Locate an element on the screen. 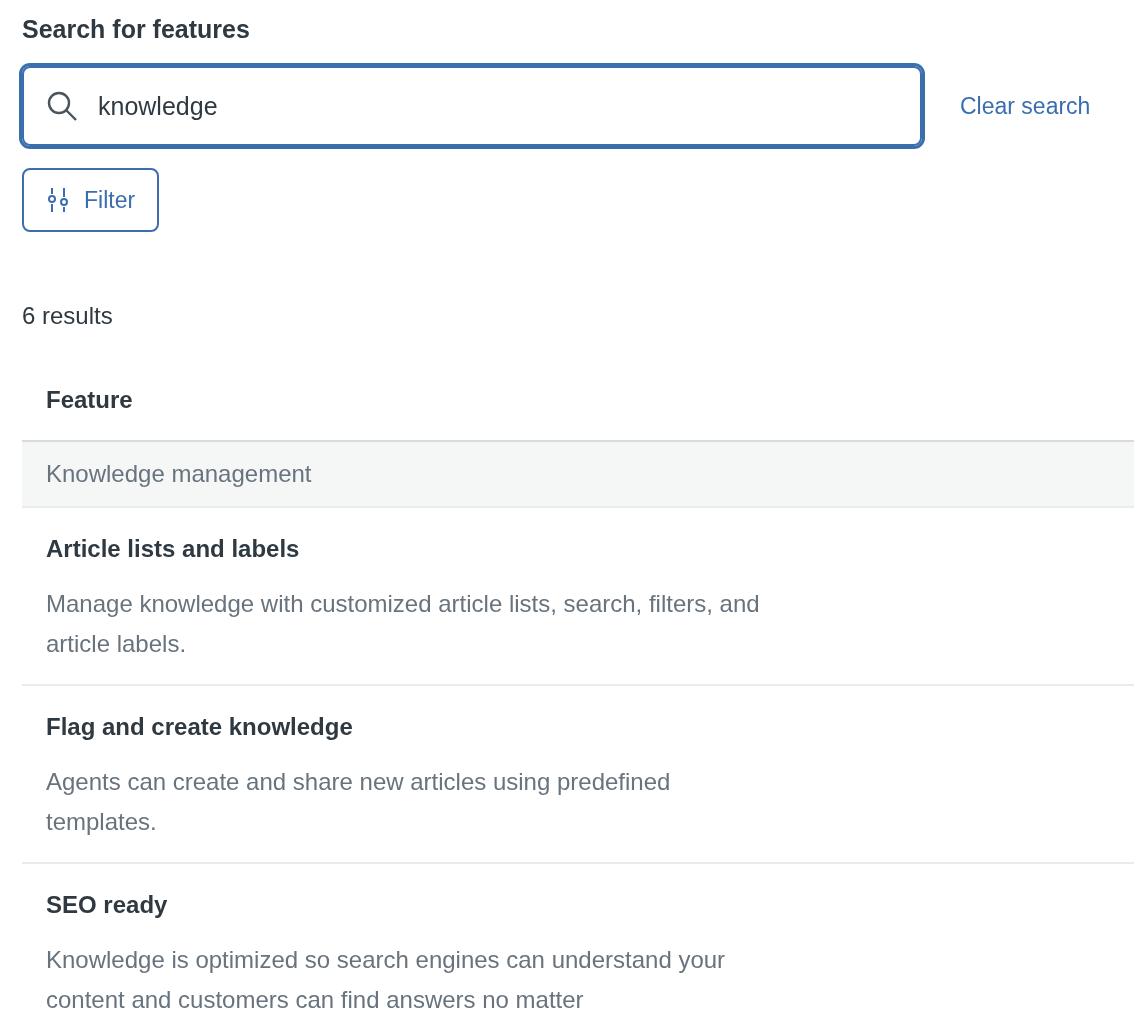  search-icon is located at coordinates (62, 106).